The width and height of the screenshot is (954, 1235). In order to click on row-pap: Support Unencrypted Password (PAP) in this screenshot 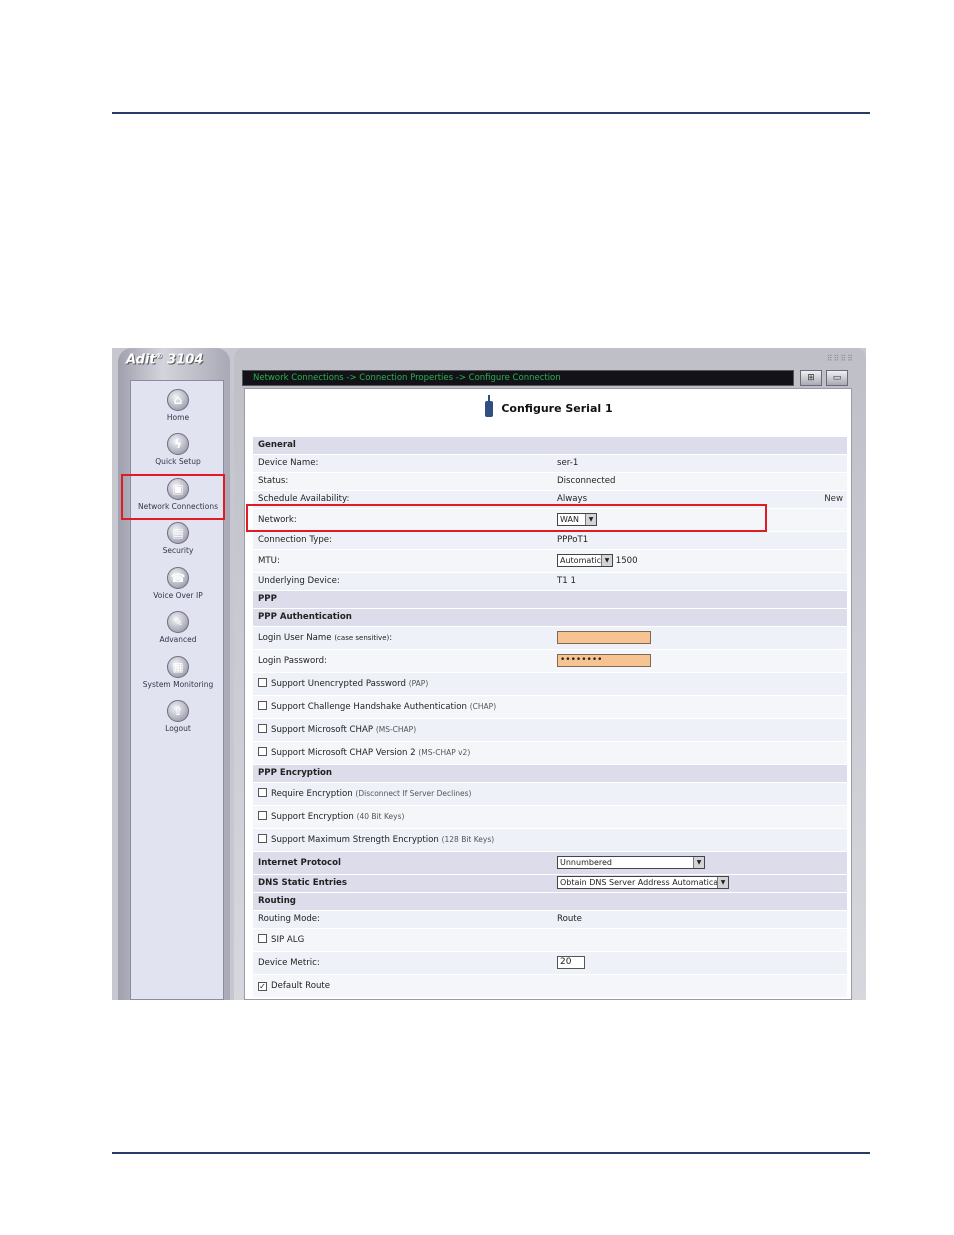, I will do `click(550, 684)`.